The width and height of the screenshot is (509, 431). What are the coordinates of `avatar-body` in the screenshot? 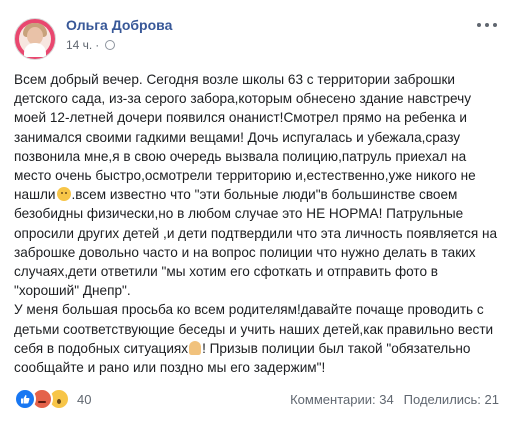 It's located at (35, 50).